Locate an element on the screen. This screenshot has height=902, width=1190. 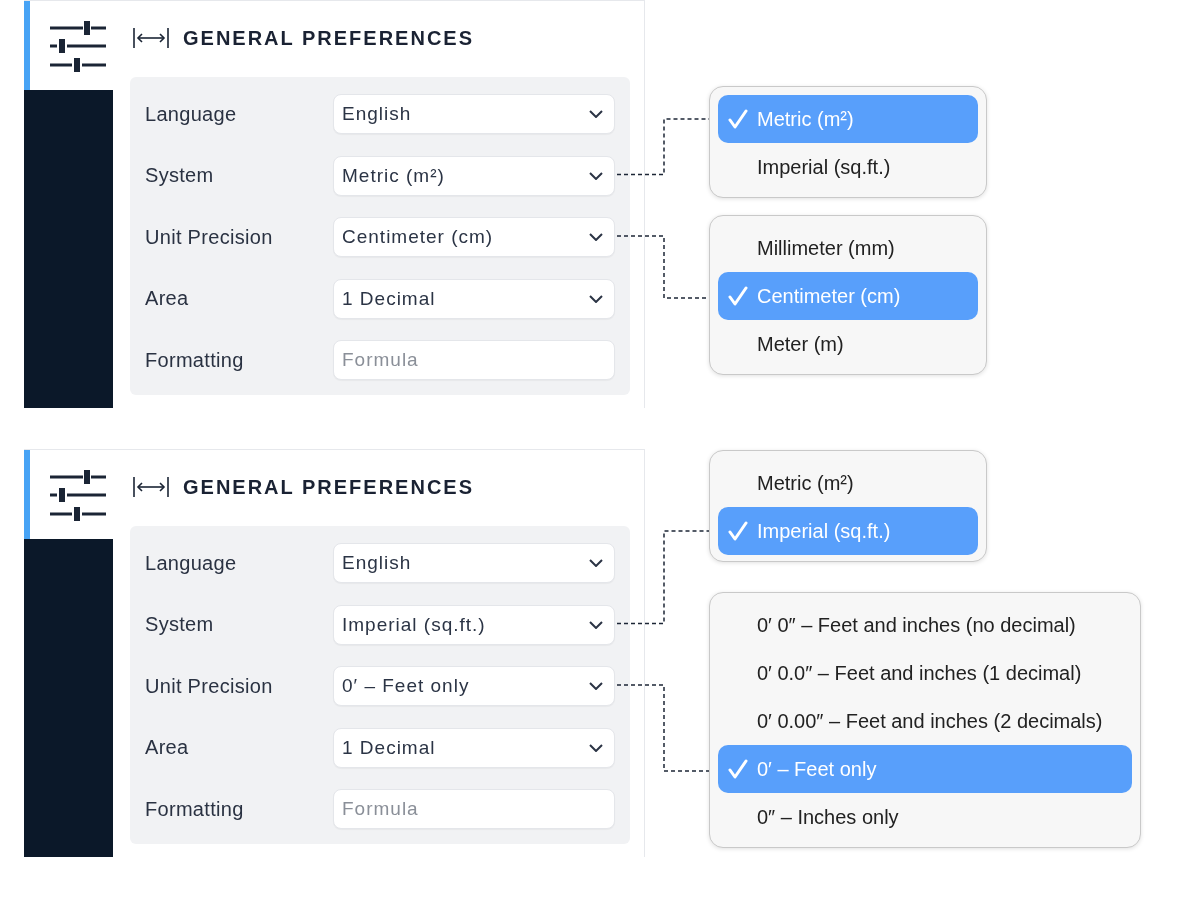
select-field: Imperial (sq.ft.) is located at coordinates (474, 624).